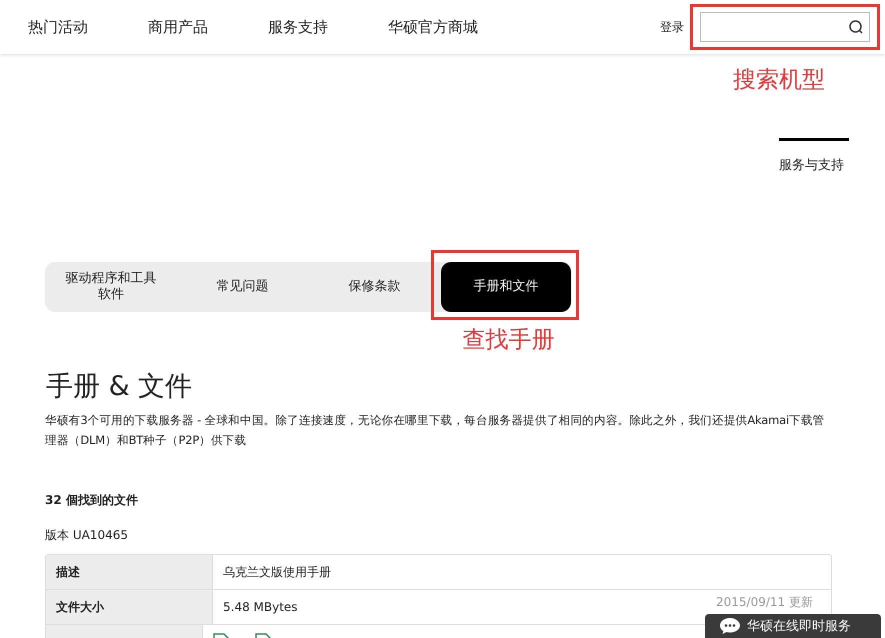 The height and width of the screenshot is (638, 885). What do you see at coordinates (793, 626) in the screenshot?
I see `chat-button: 华硕在线即时服务` at bounding box center [793, 626].